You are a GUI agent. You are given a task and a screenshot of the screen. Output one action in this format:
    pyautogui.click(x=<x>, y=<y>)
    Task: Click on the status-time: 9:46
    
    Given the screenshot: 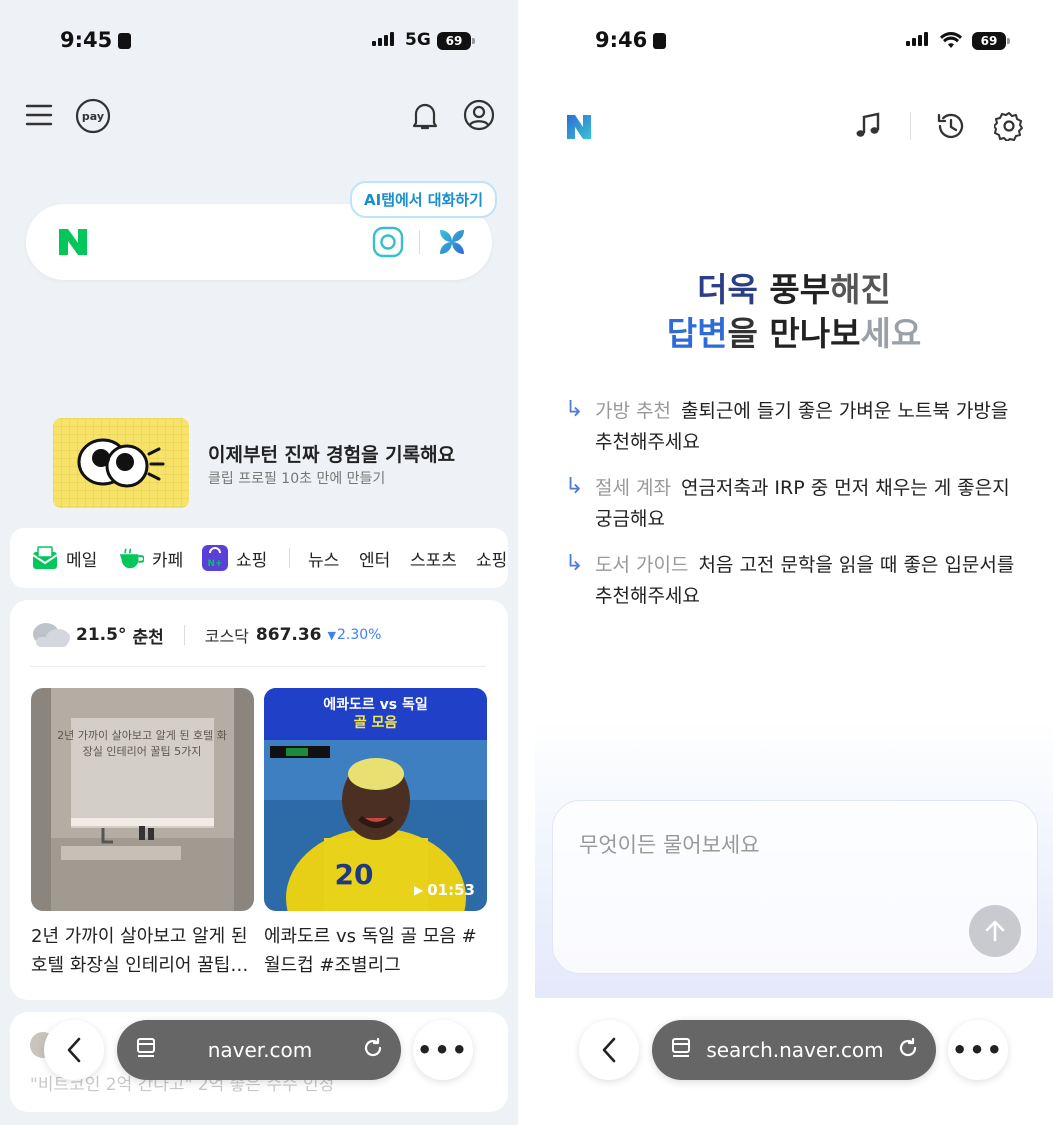 What is the action you would take?
    pyautogui.click(x=631, y=40)
    